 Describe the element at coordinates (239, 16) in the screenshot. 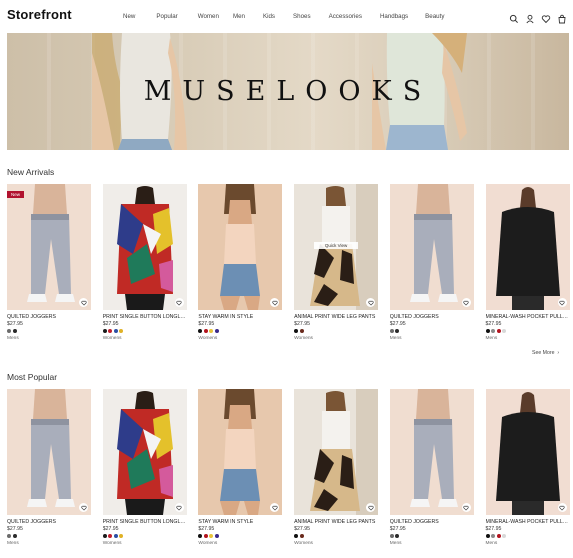

I see `nav-men: Men` at that location.